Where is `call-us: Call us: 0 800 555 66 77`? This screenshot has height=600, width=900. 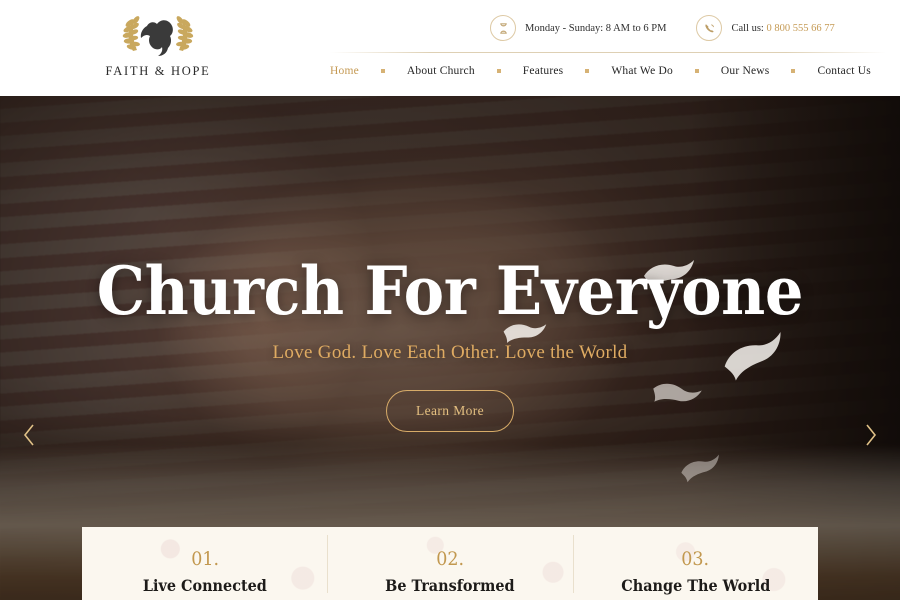 call-us: Call us: 0 800 555 66 77 is located at coordinates (765, 28).